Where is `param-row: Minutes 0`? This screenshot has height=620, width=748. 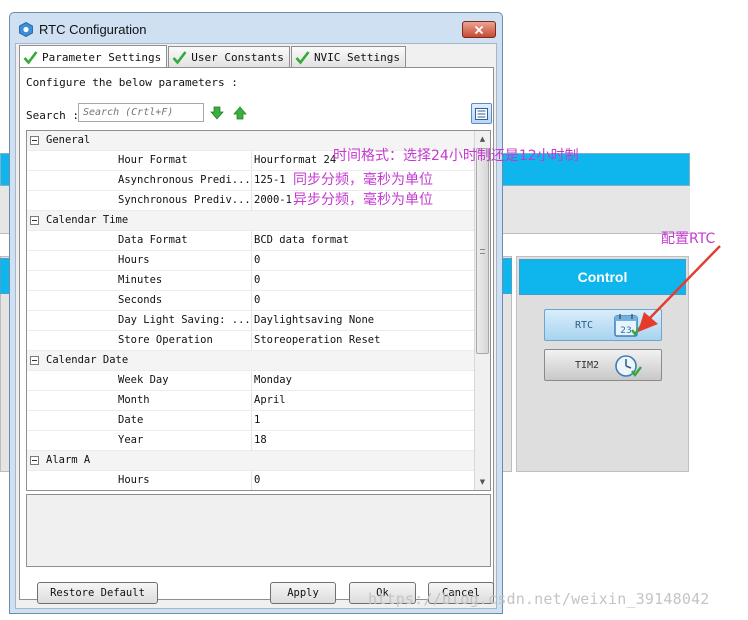 param-row: Minutes 0 is located at coordinates (251, 281).